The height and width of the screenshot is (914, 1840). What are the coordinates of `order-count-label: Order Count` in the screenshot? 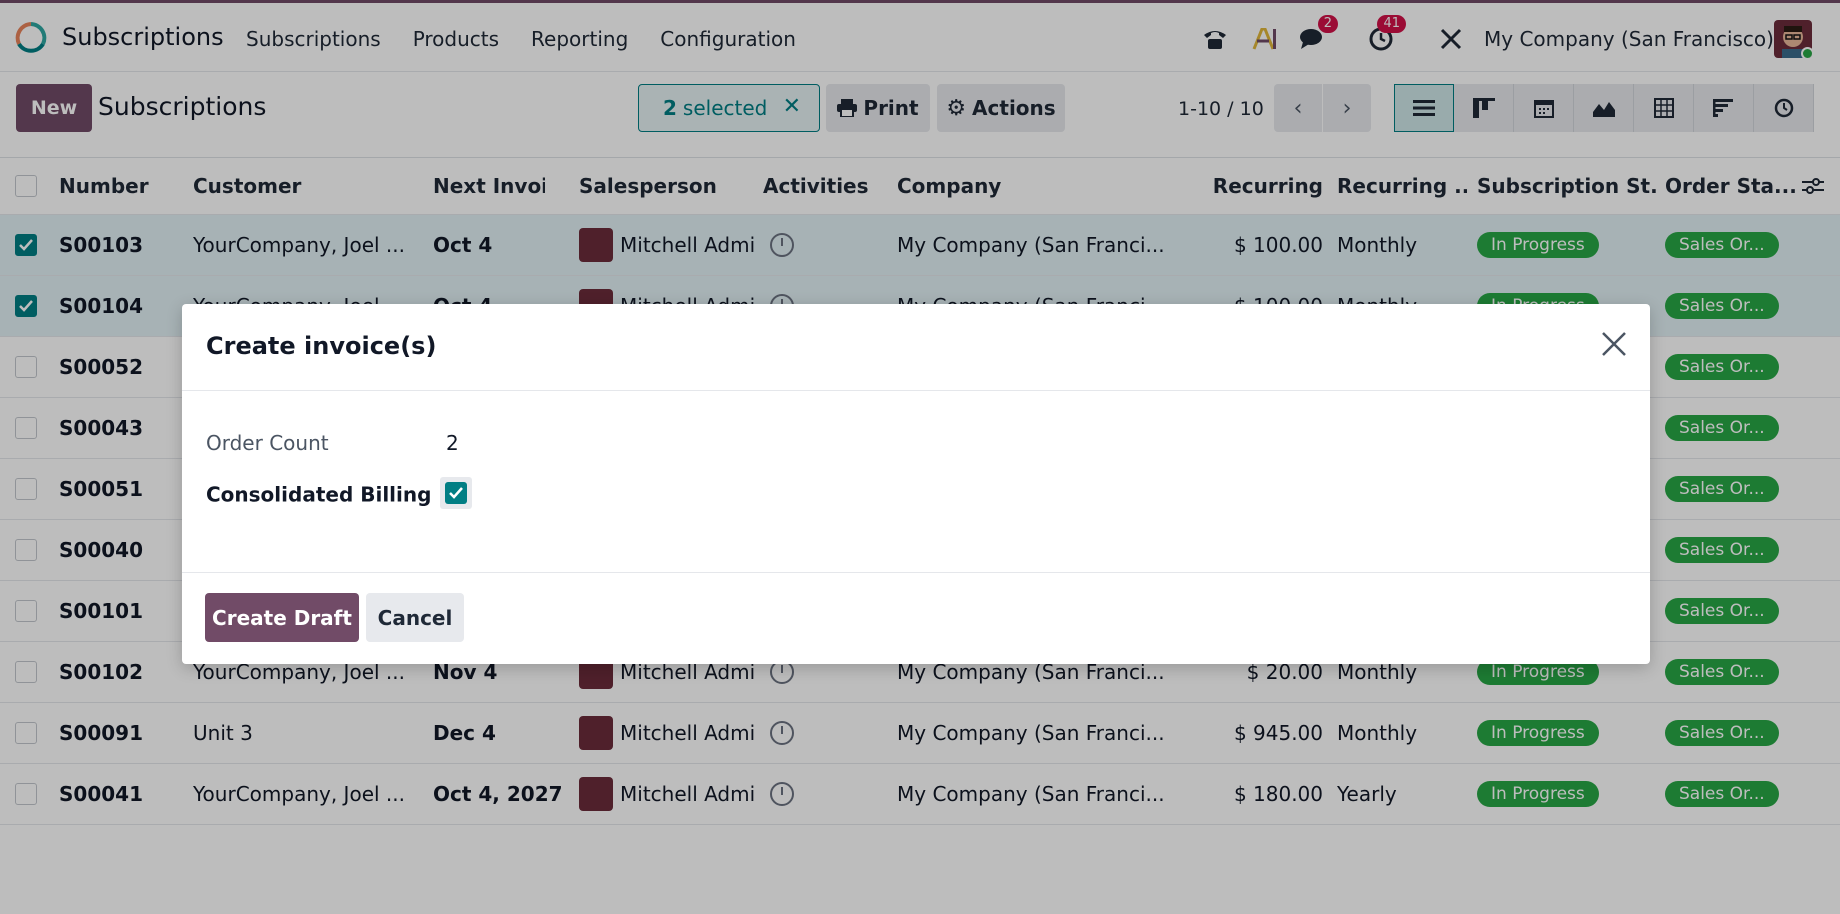 It's located at (267, 443).